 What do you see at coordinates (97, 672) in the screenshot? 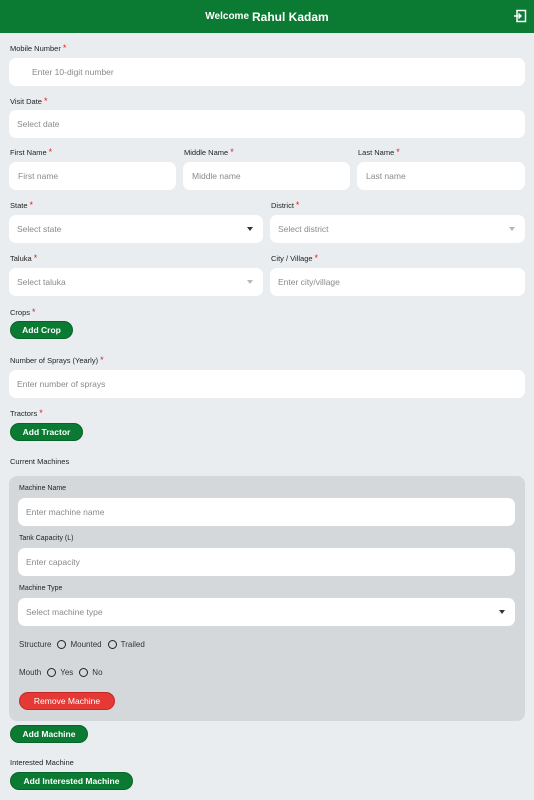
I see `no-option-label: No` at bounding box center [97, 672].